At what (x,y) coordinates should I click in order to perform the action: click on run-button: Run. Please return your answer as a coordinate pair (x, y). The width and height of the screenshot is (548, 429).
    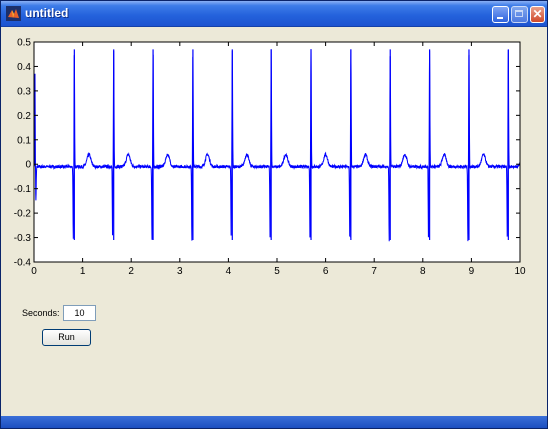
    Looking at the image, I should click on (66, 337).